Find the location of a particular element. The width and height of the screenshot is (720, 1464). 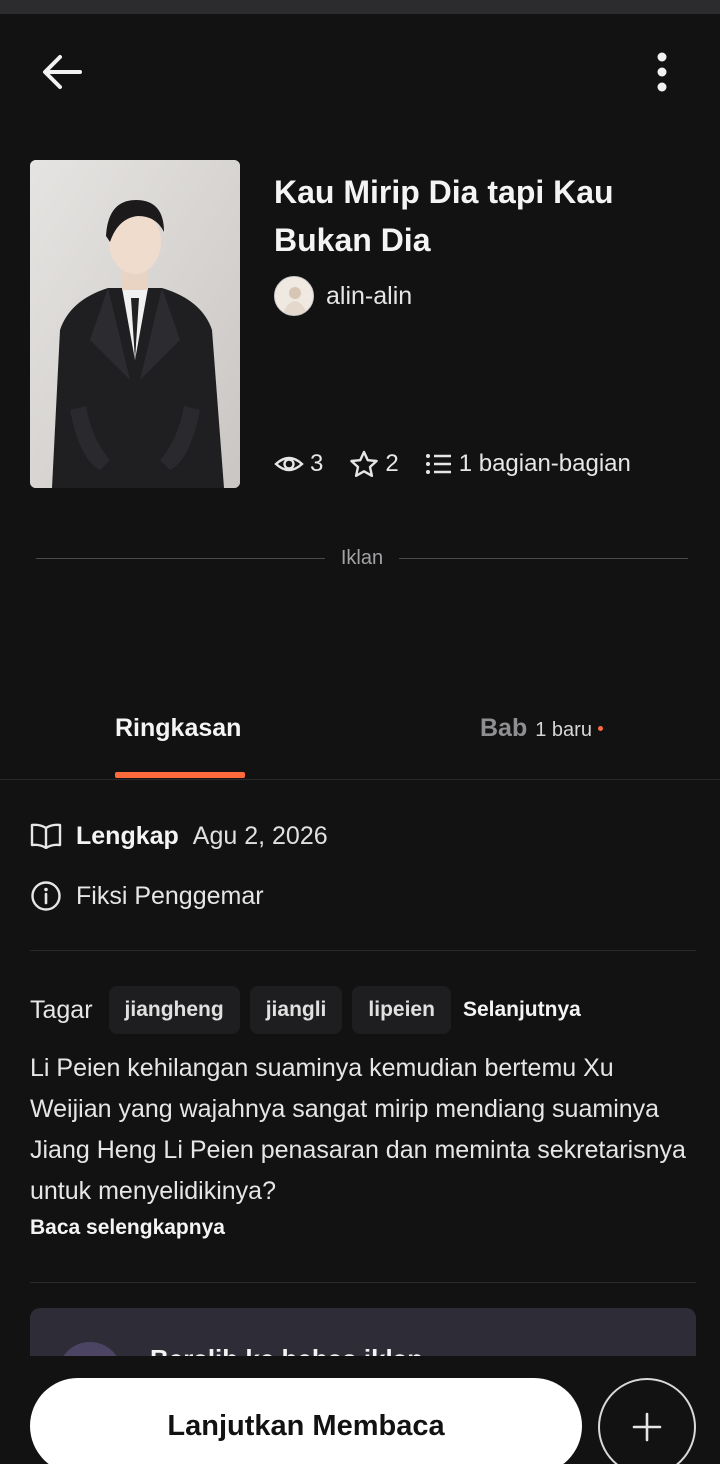

genre-label: Fiksi Penggemar is located at coordinates (170, 895).